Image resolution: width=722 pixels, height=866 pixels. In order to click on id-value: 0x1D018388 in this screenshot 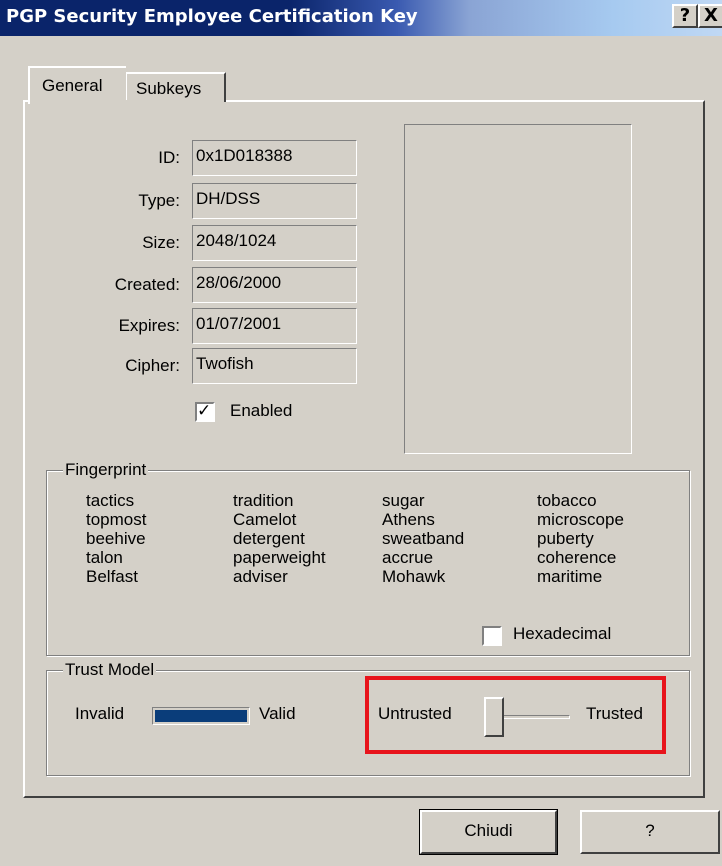, I will do `click(274, 158)`.